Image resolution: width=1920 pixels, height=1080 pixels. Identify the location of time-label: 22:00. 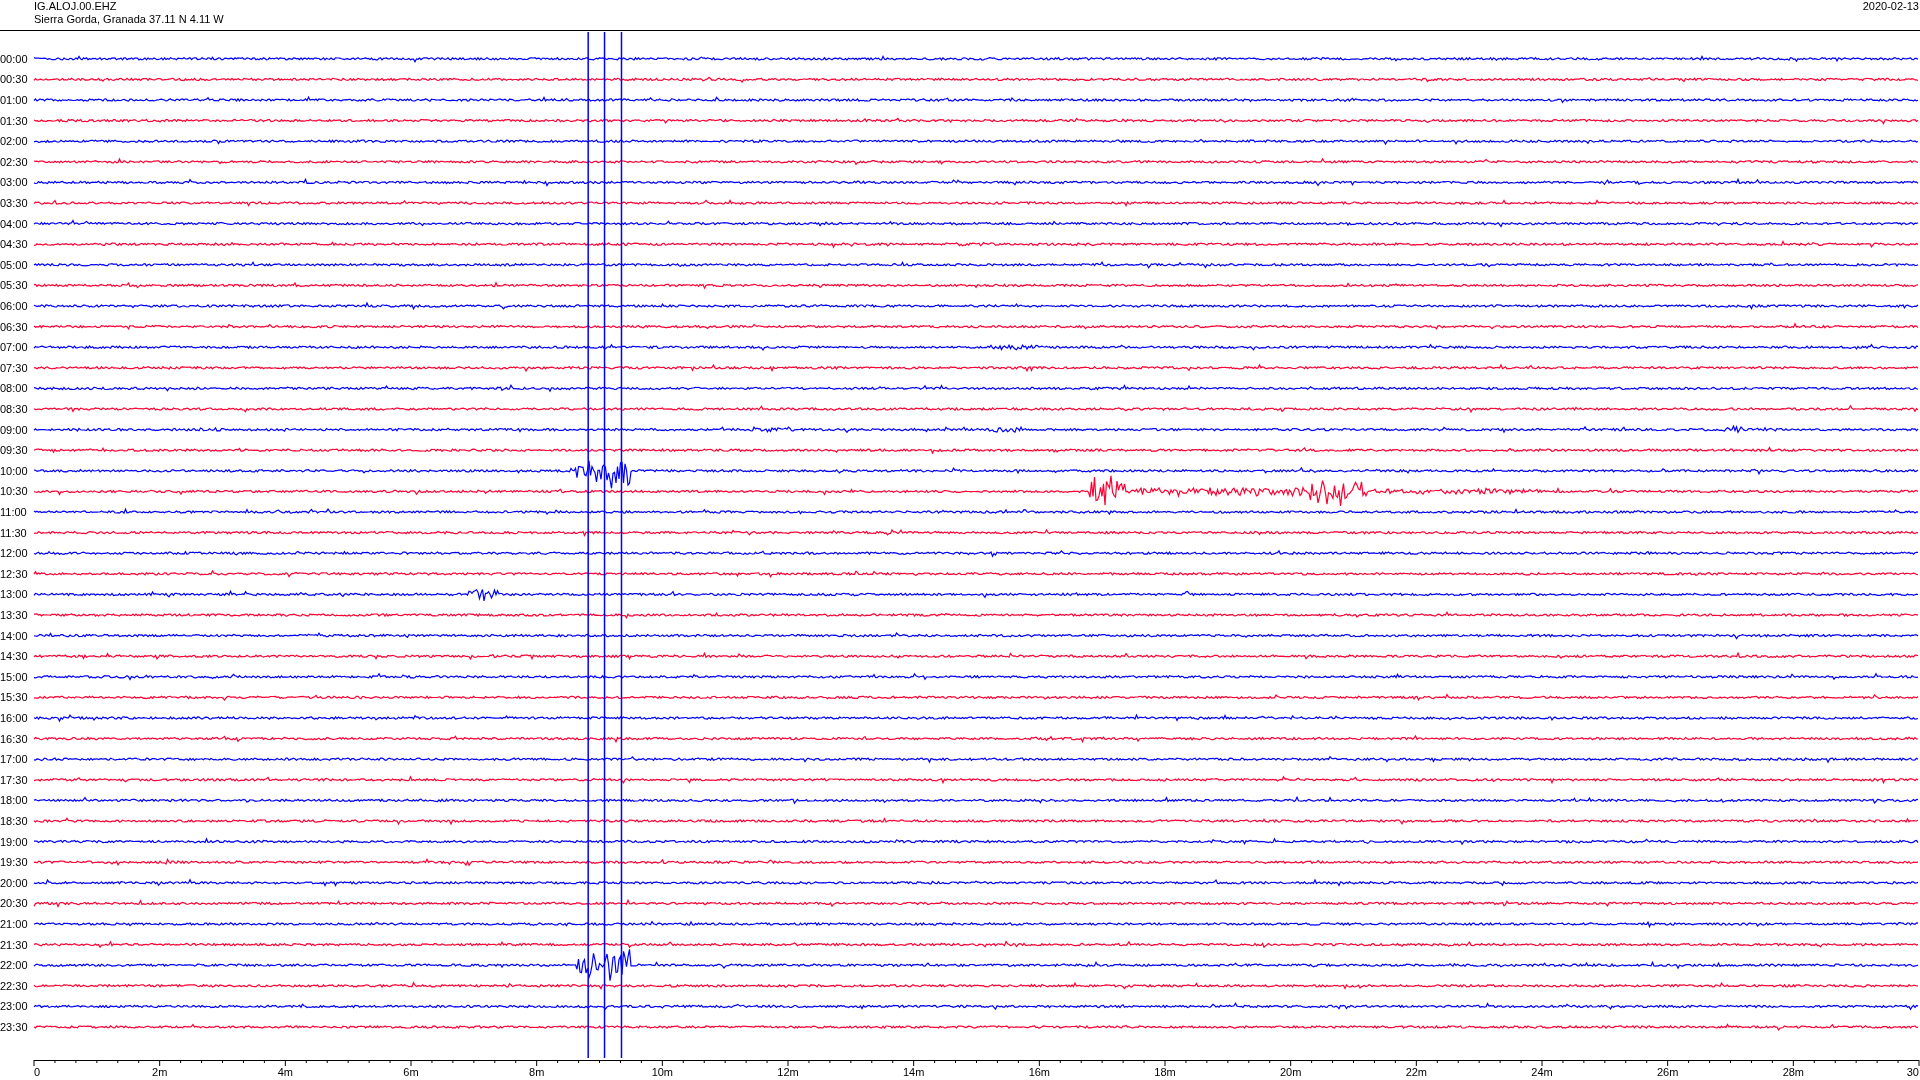
(14, 965).